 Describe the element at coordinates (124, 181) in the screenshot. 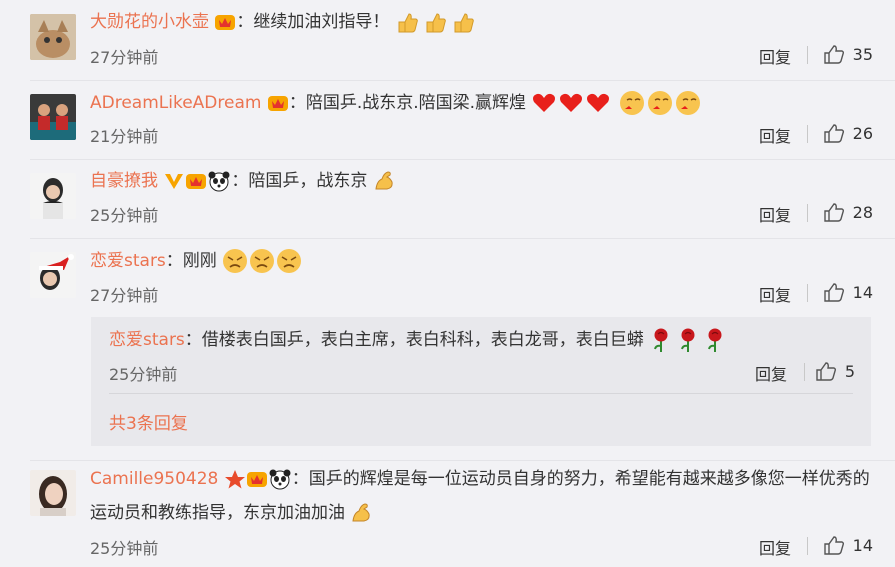

I see `username: 自豪撩我` at that location.